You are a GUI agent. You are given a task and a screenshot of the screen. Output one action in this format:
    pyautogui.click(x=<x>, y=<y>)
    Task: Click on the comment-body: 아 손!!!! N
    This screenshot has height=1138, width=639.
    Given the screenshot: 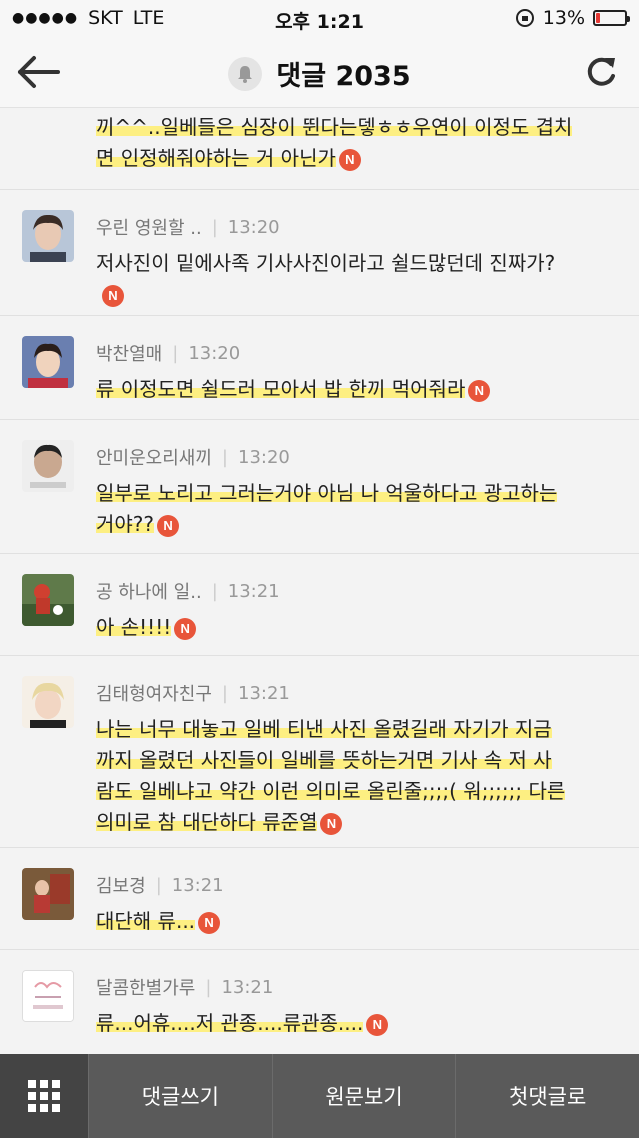 What is the action you would take?
    pyautogui.click(x=357, y=627)
    